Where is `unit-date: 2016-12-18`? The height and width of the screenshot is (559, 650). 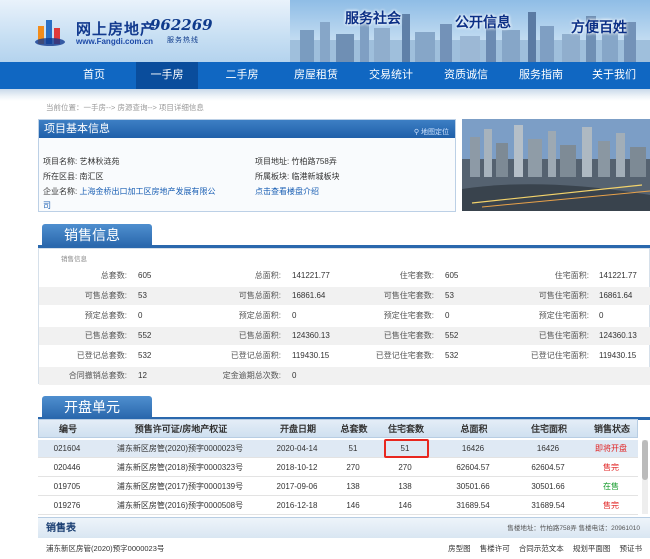 unit-date: 2016-12-18 is located at coordinates (297, 505).